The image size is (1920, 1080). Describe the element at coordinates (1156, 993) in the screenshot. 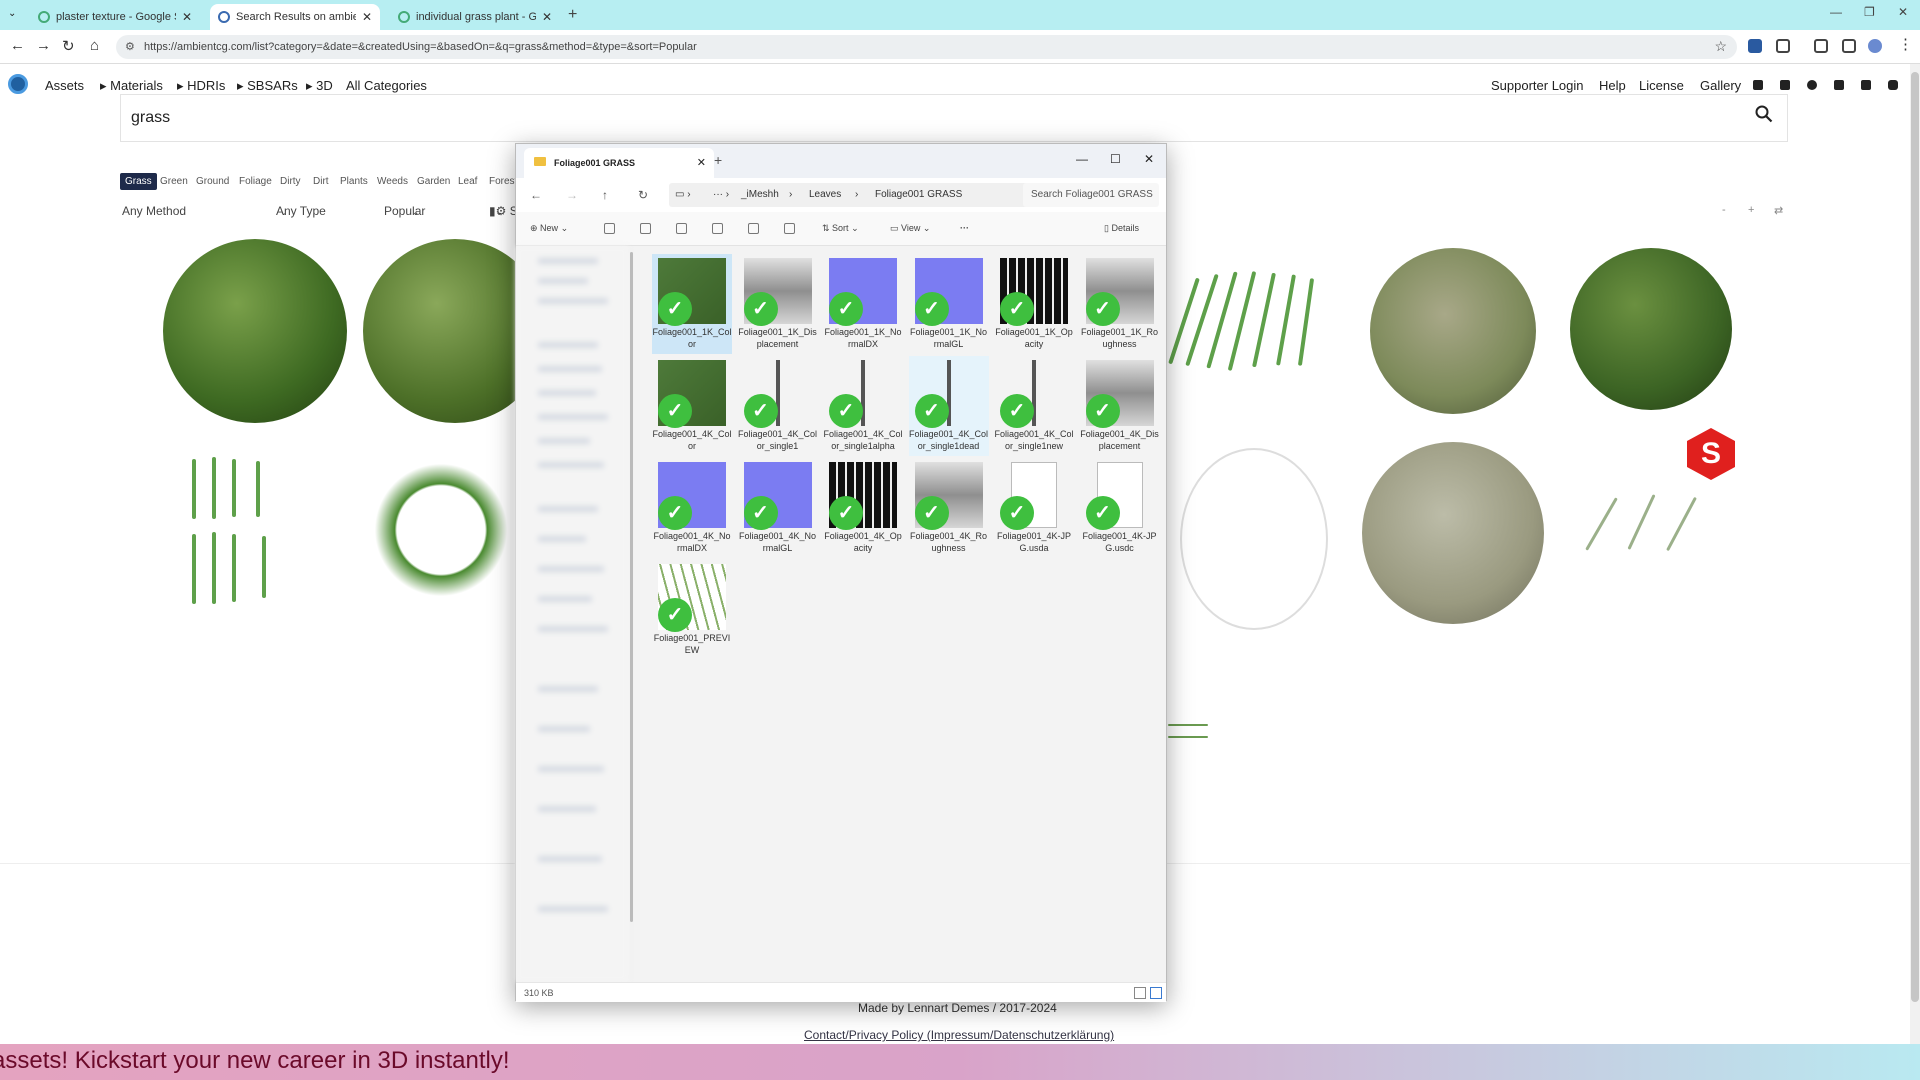

I see `large-icons-view-icon` at that location.